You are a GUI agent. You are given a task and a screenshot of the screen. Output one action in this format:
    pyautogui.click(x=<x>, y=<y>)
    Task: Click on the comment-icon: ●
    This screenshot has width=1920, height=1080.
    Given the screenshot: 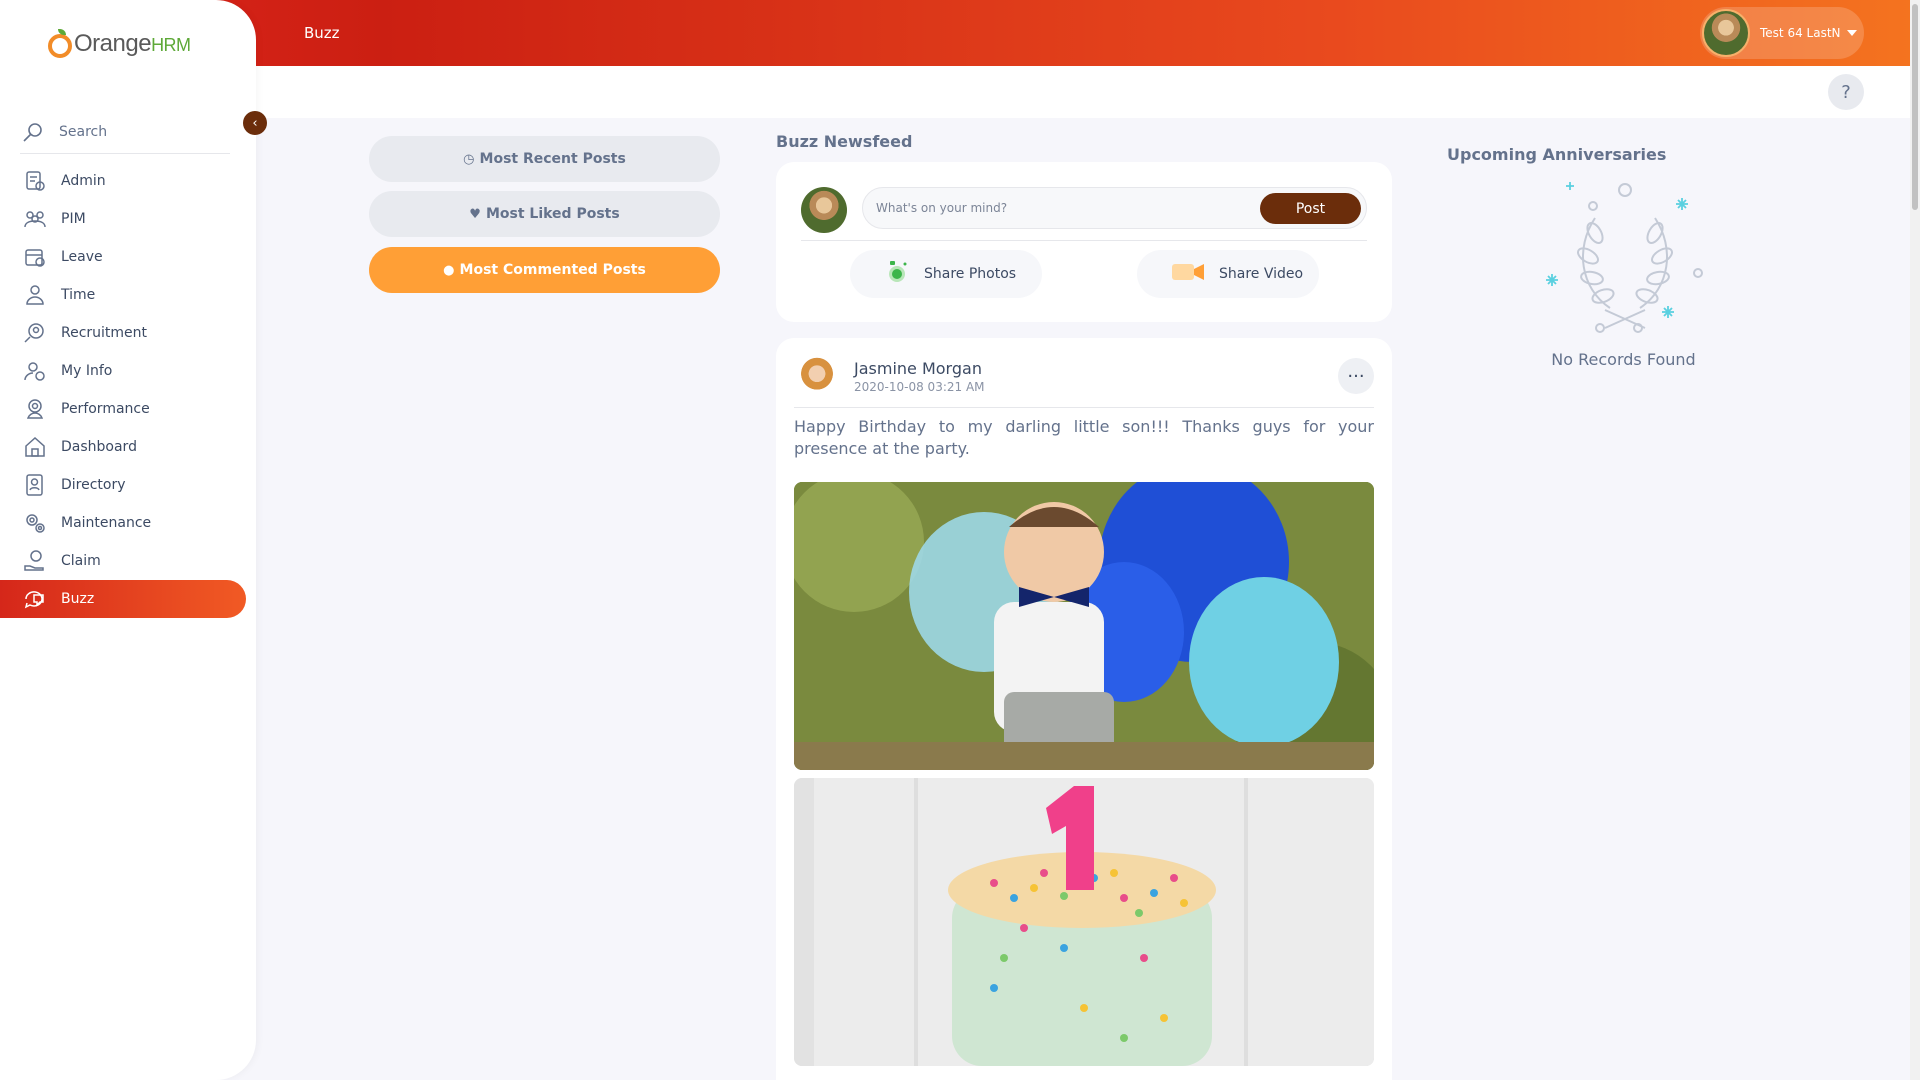 What is the action you would take?
    pyautogui.click(x=449, y=270)
    